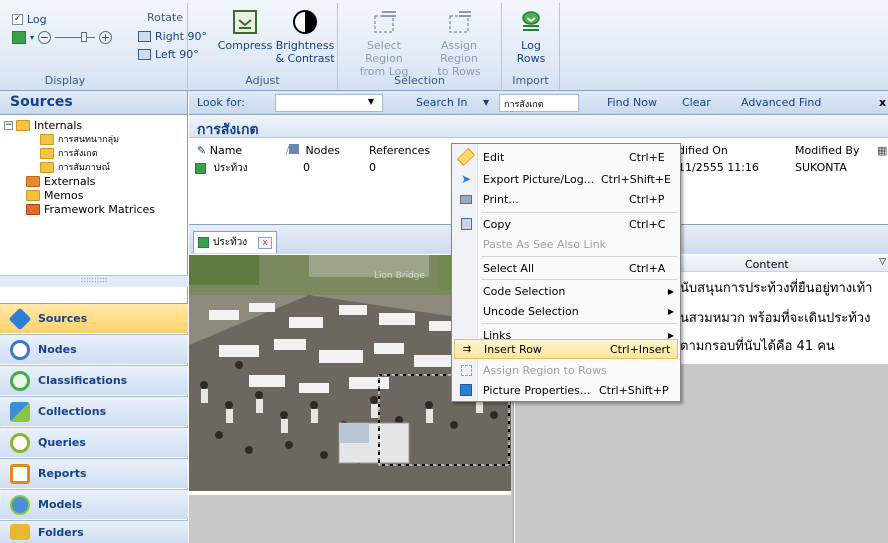  What do you see at coordinates (531, 22) in the screenshot?
I see `import-log-icon` at bounding box center [531, 22].